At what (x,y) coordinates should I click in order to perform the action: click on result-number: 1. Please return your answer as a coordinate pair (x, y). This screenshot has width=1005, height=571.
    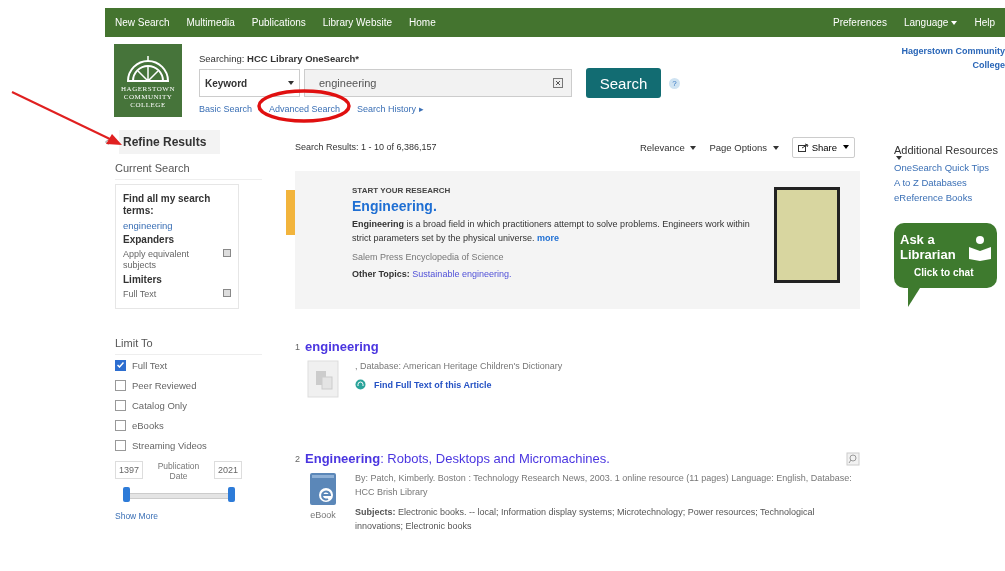
    Looking at the image, I should click on (297, 346).